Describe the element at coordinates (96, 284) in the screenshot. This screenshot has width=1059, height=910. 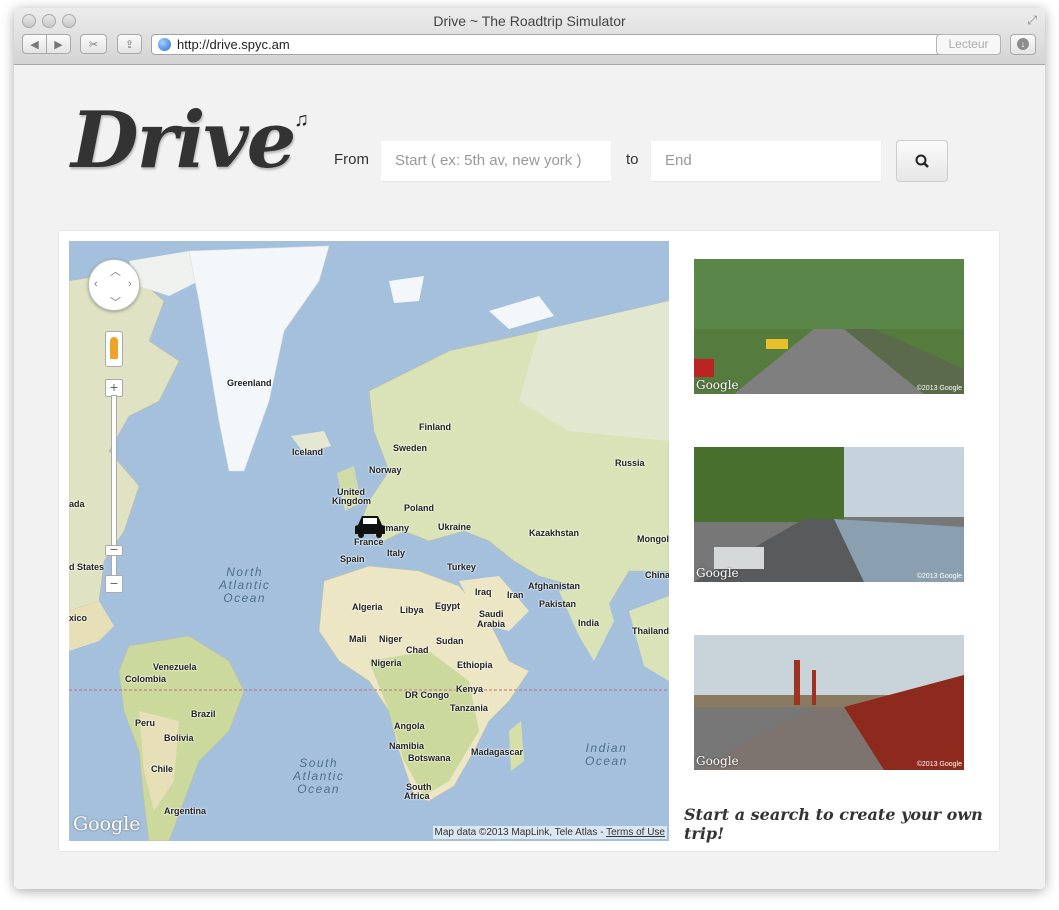
I see `pan-left-icon: ‹` at that location.